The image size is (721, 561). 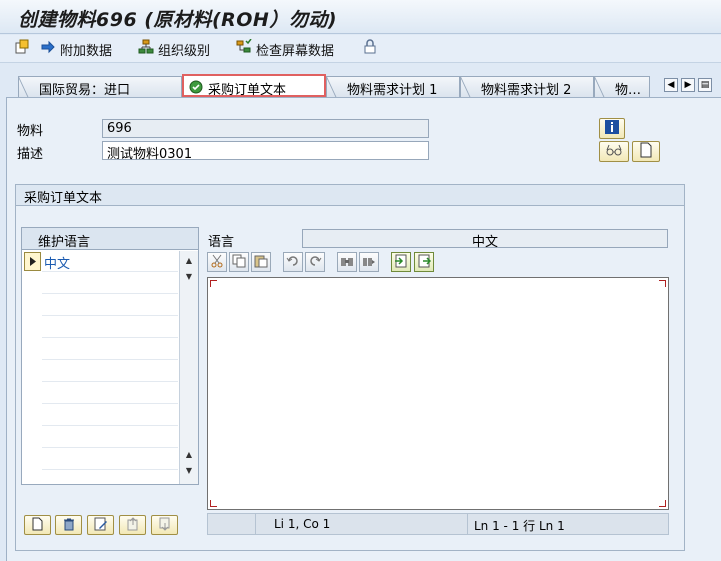 I want to click on cursor-position: Li 1, Co 1, so click(x=368, y=524).